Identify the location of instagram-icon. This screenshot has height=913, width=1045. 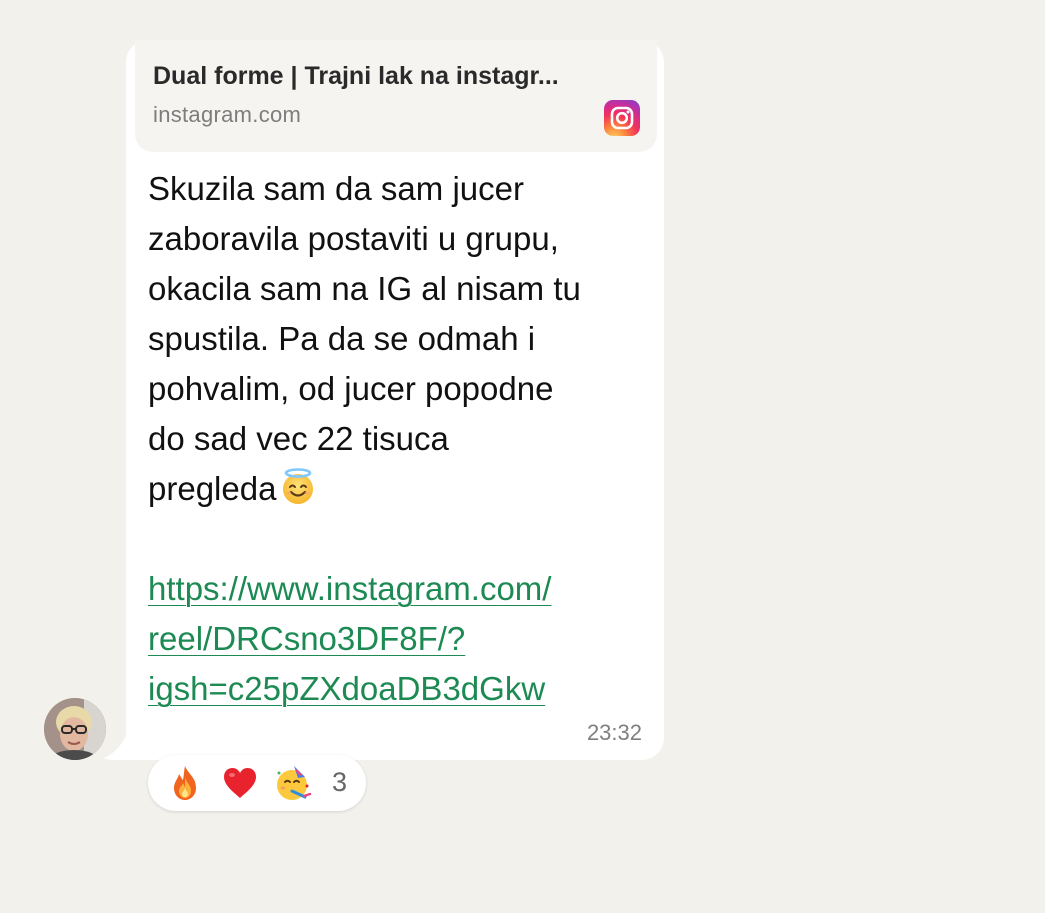
(622, 118).